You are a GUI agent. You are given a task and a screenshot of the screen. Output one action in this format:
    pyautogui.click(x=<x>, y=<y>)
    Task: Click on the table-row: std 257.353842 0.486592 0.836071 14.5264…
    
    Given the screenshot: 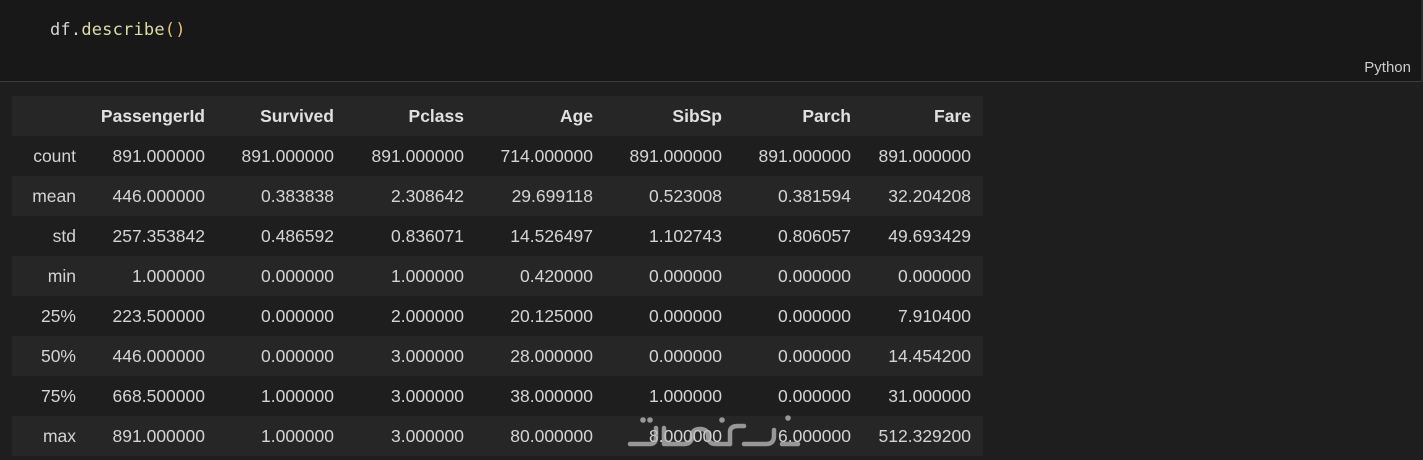 What is the action you would take?
    pyautogui.click(x=497, y=236)
    